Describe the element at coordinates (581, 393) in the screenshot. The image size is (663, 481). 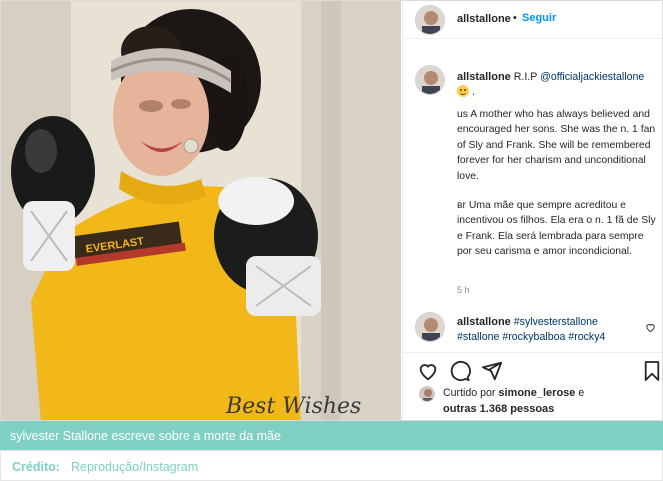
I see `likes-suffix: e` at that location.